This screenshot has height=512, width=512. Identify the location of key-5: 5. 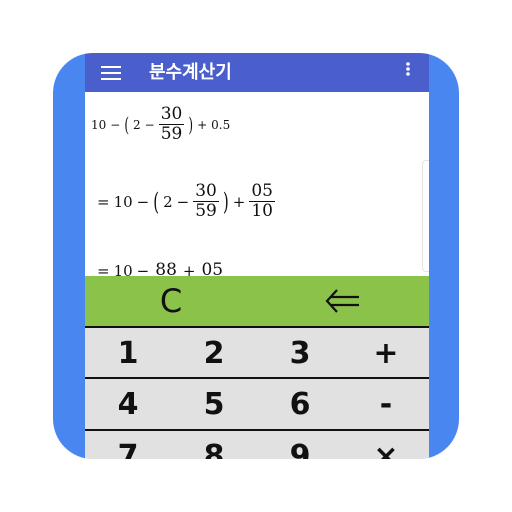
(214, 404).